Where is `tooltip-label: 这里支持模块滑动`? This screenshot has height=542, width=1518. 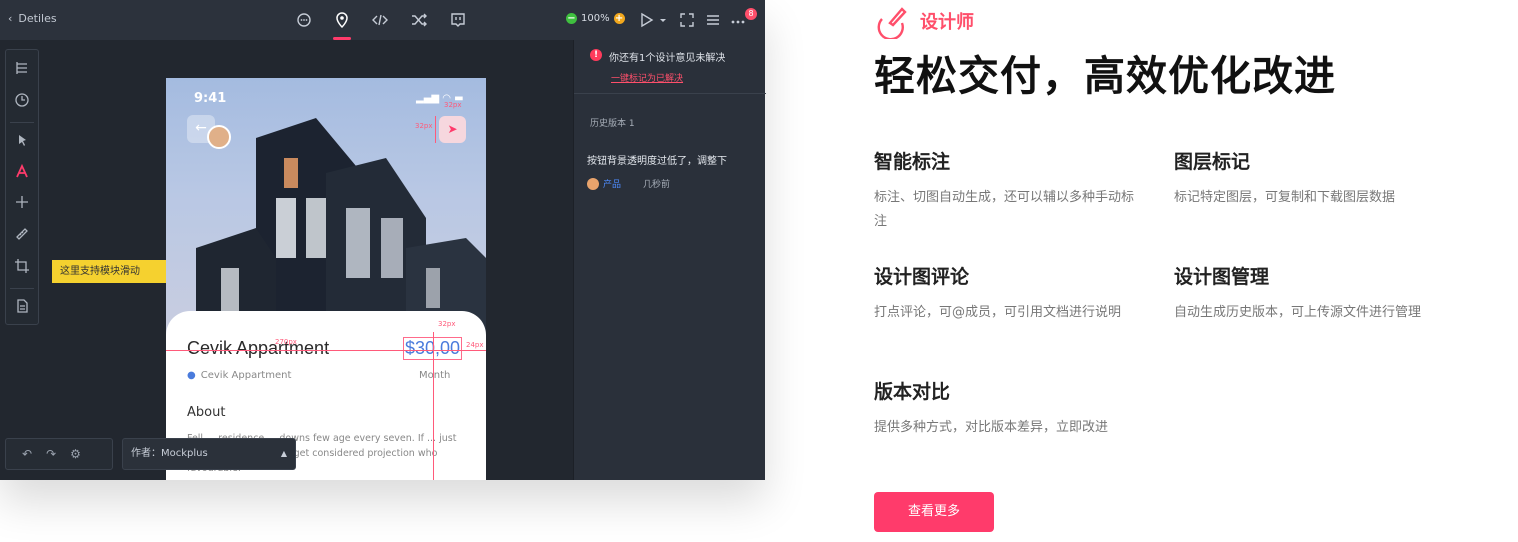 tooltip-label: 这里支持模块滑动 is located at coordinates (114, 271).